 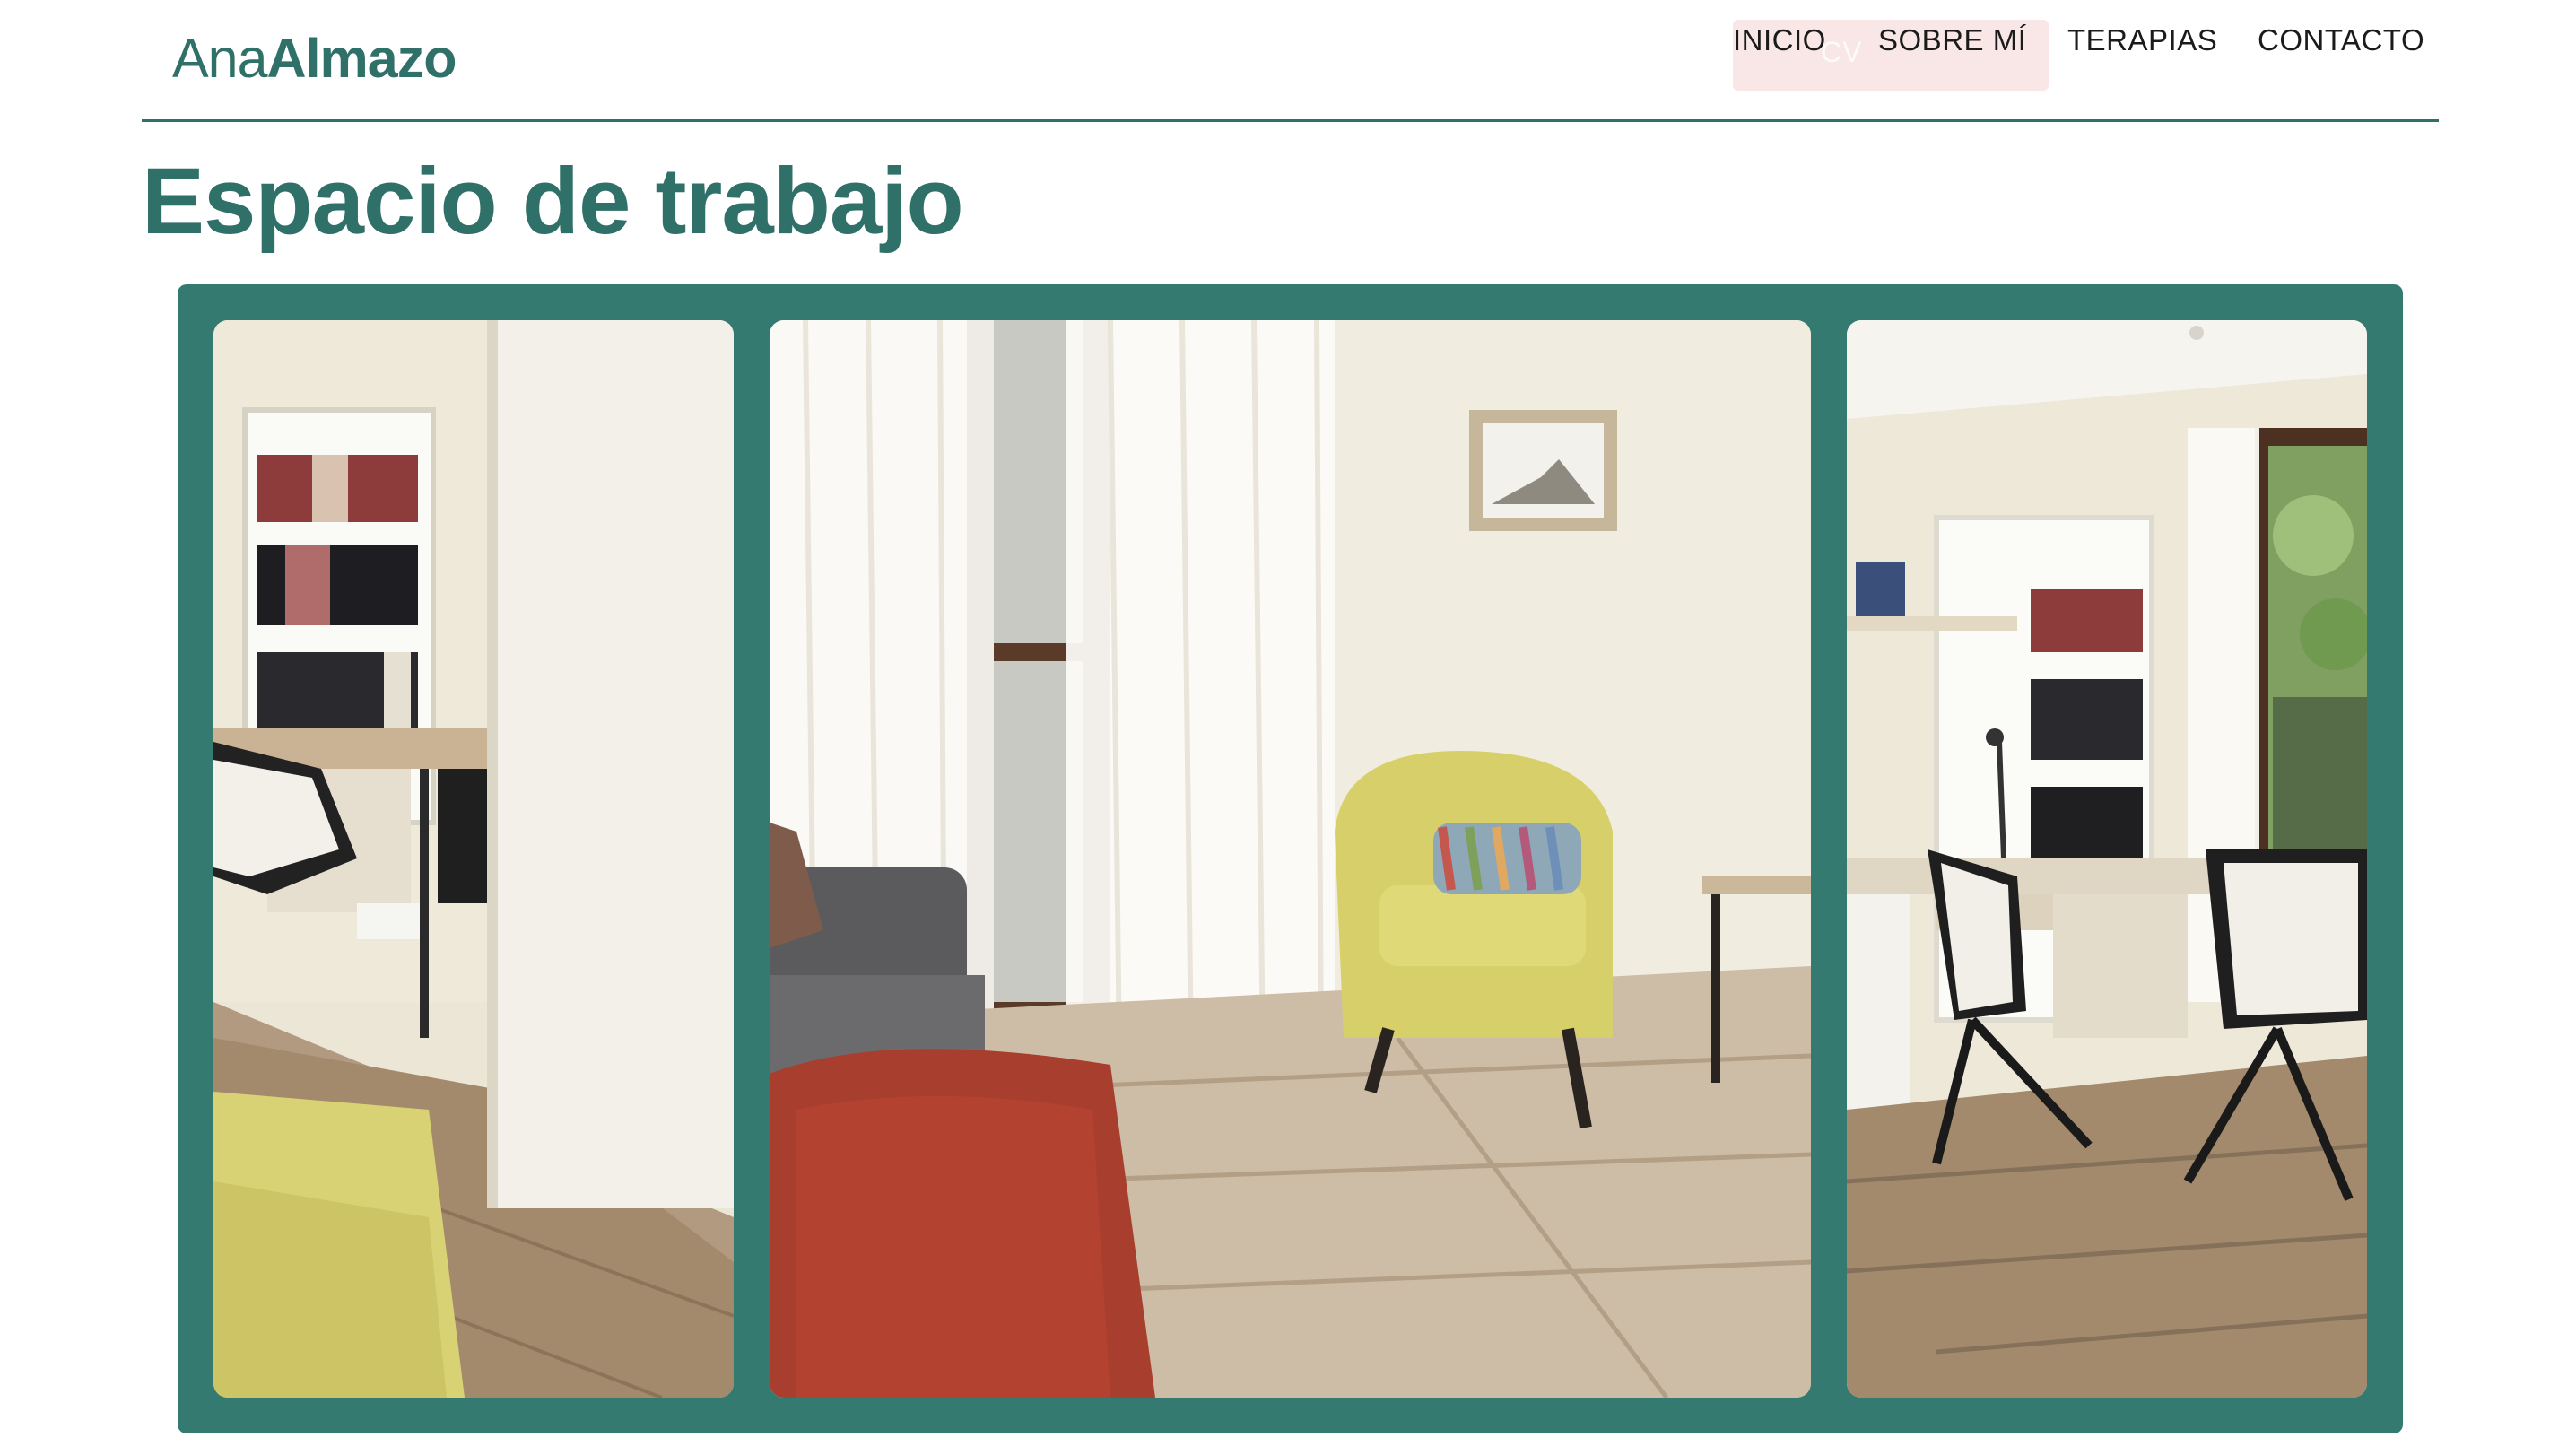 What do you see at coordinates (1290, 61) in the screenshot?
I see `site-header: AnaAlmazo` at bounding box center [1290, 61].